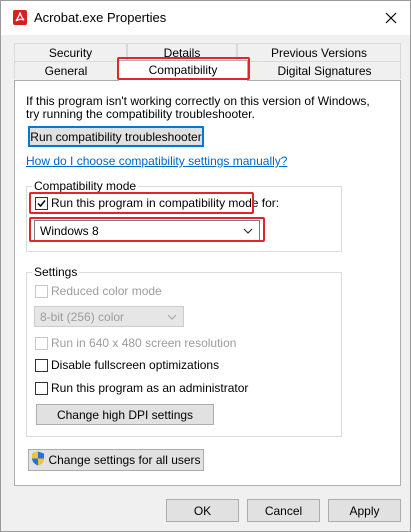 Image resolution: width=411 pixels, height=532 pixels. What do you see at coordinates (41, 365) in the screenshot?
I see `fullscreen-optimizations-checkbox` at bounding box center [41, 365].